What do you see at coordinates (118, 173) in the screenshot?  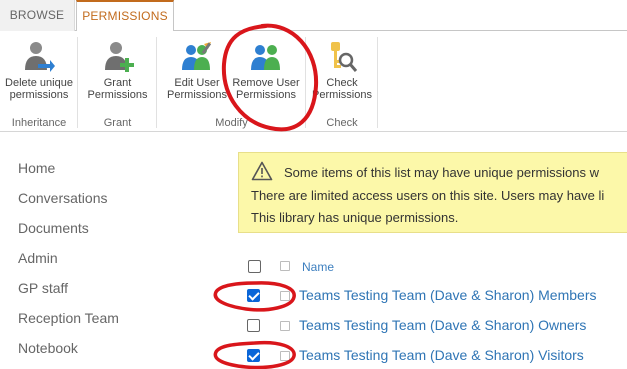 I see `nav-item-home: Home` at bounding box center [118, 173].